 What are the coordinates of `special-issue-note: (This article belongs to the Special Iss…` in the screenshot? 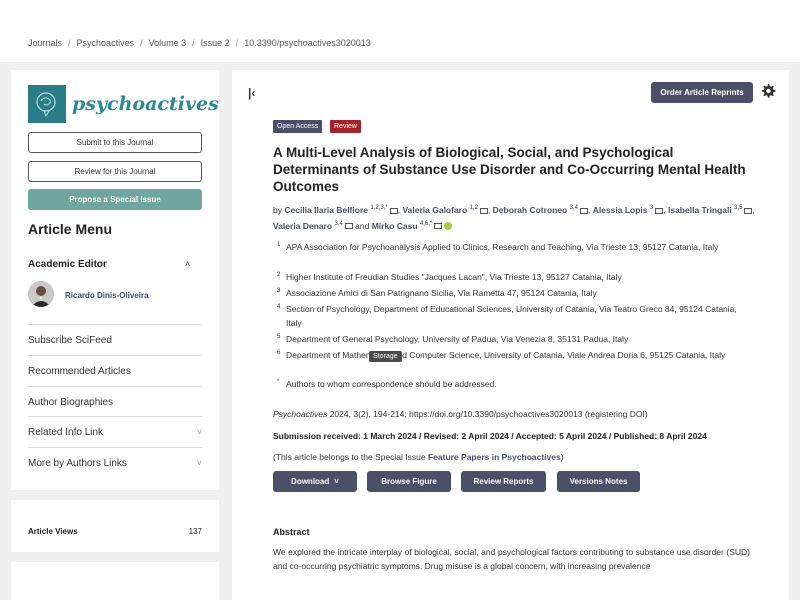 It's located at (523, 457).